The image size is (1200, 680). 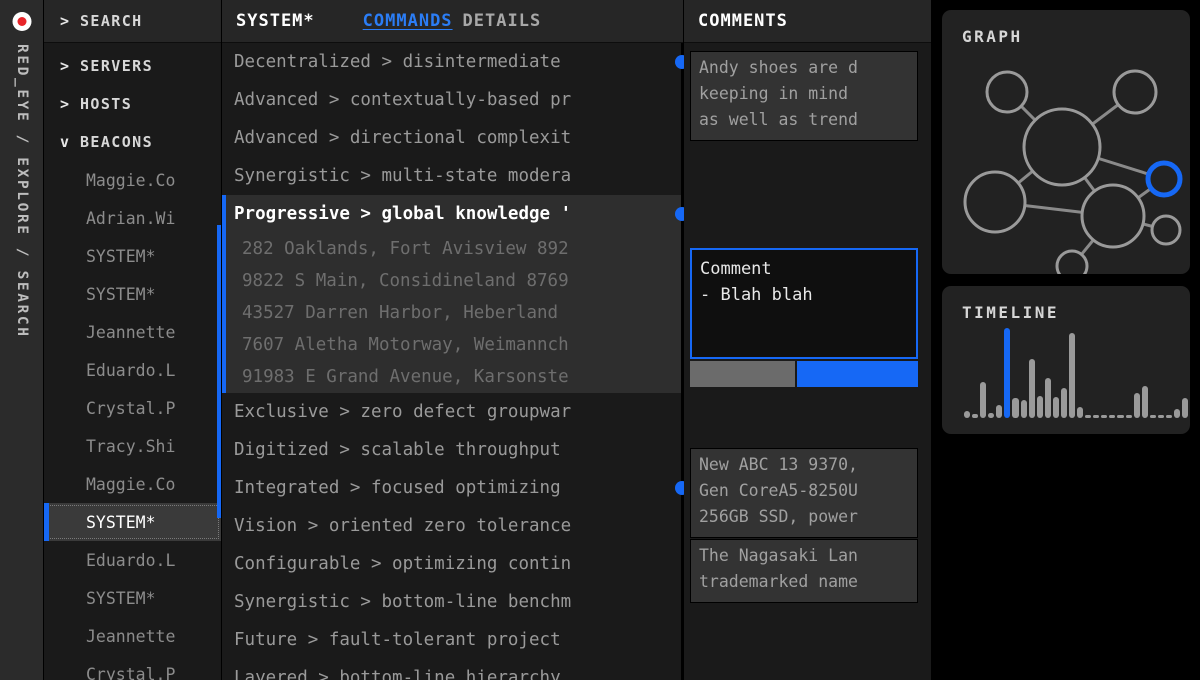 I want to click on graph-panel-title: GRAPH, so click(x=992, y=36).